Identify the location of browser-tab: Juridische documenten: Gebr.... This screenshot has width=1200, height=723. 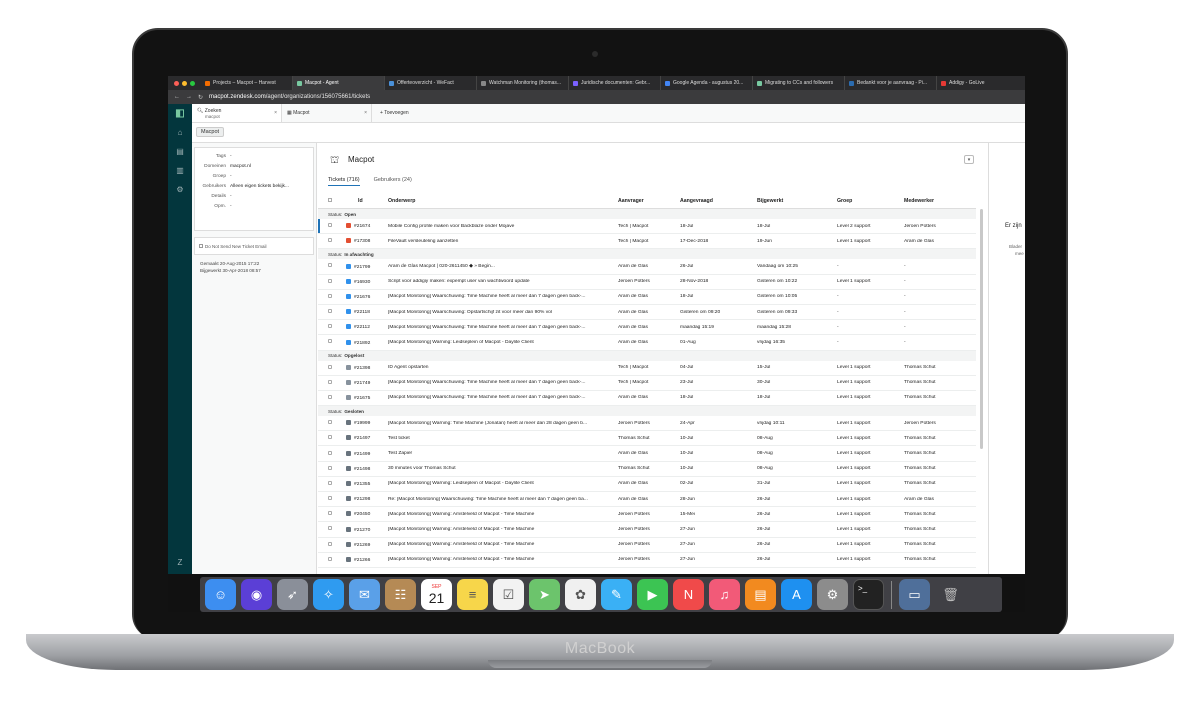
(615, 83).